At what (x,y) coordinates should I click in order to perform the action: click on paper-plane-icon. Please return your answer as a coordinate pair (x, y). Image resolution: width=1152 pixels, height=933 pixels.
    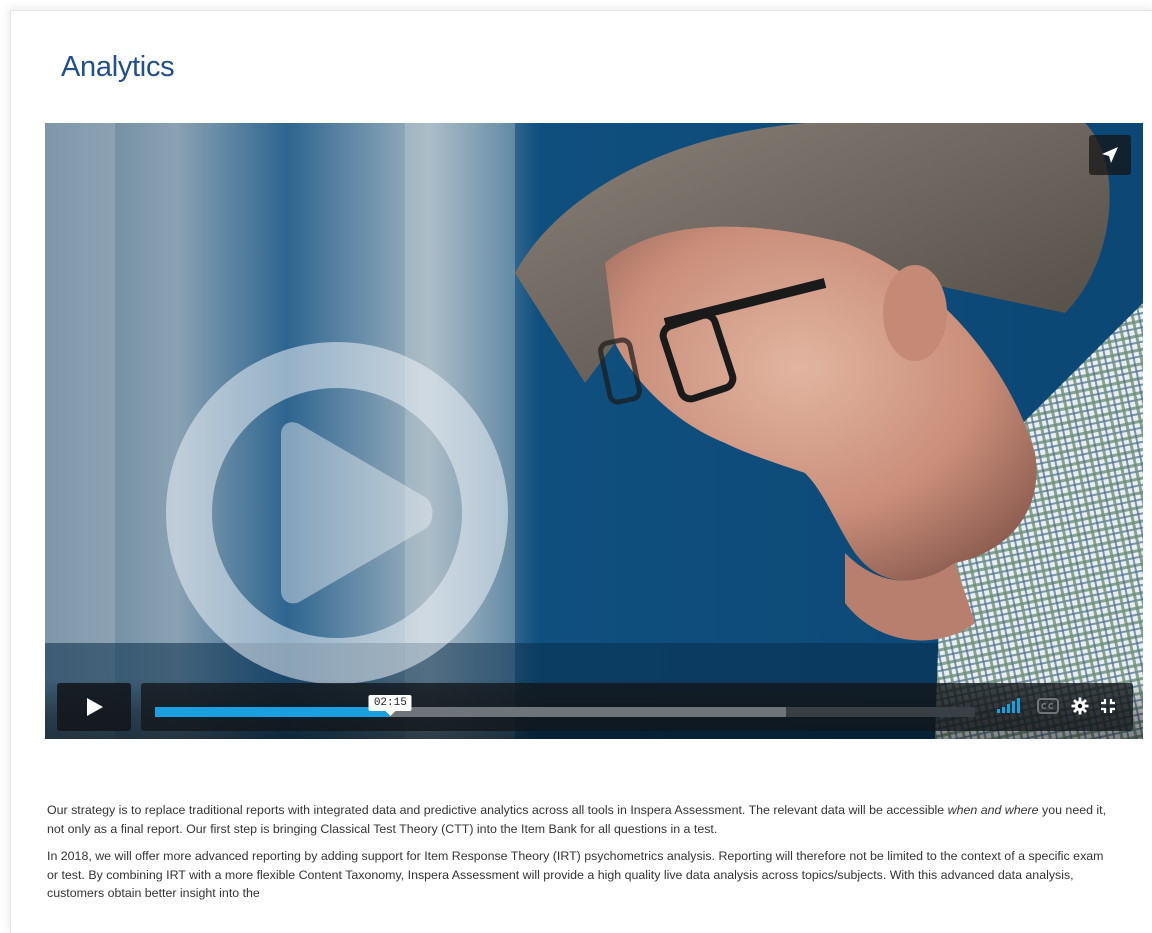
    Looking at the image, I should click on (1110, 155).